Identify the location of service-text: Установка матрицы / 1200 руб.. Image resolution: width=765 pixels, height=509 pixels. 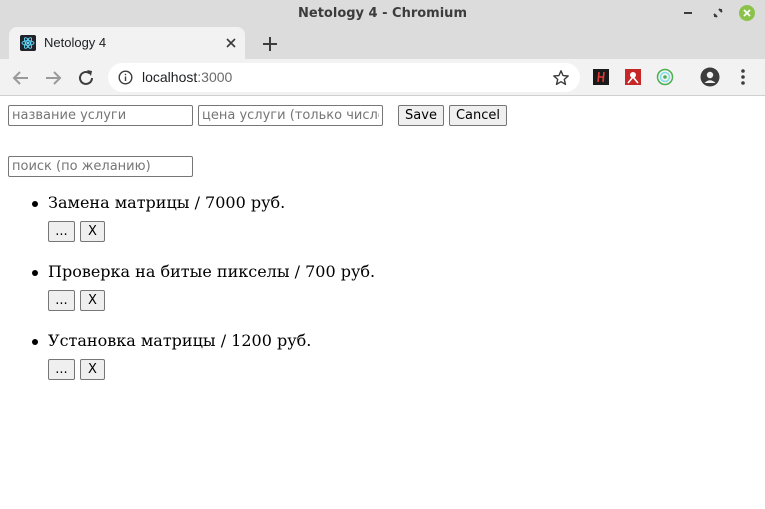
(180, 340).